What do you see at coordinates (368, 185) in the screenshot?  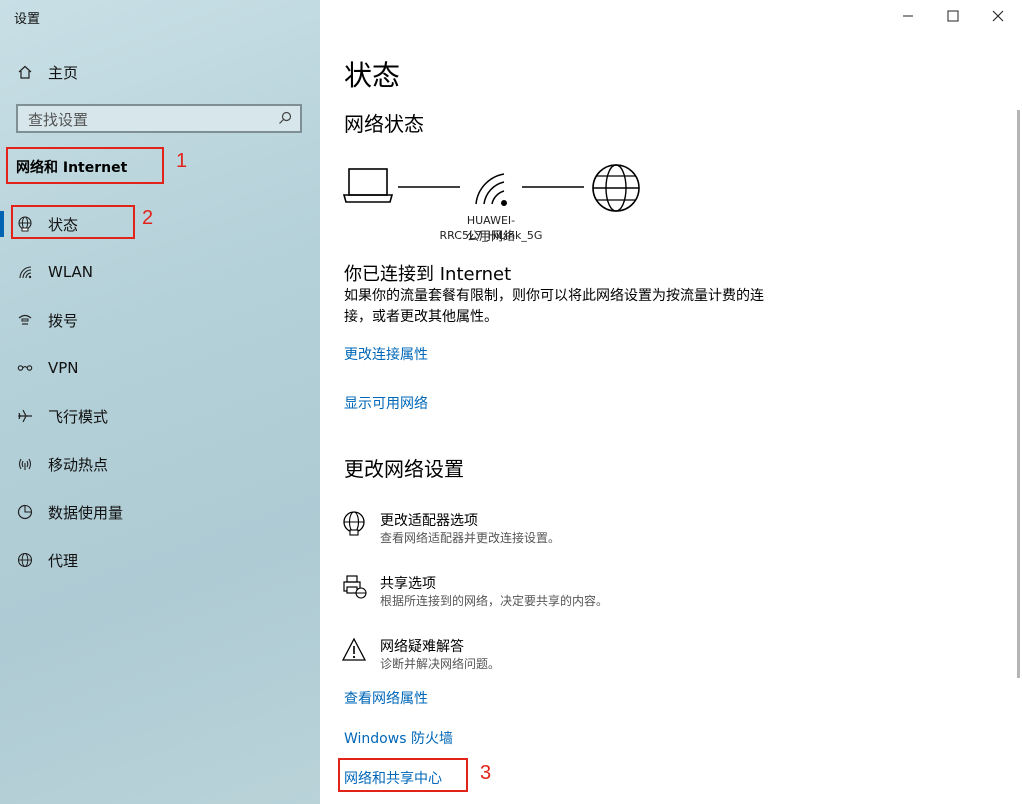 I see `laptop-icon` at bounding box center [368, 185].